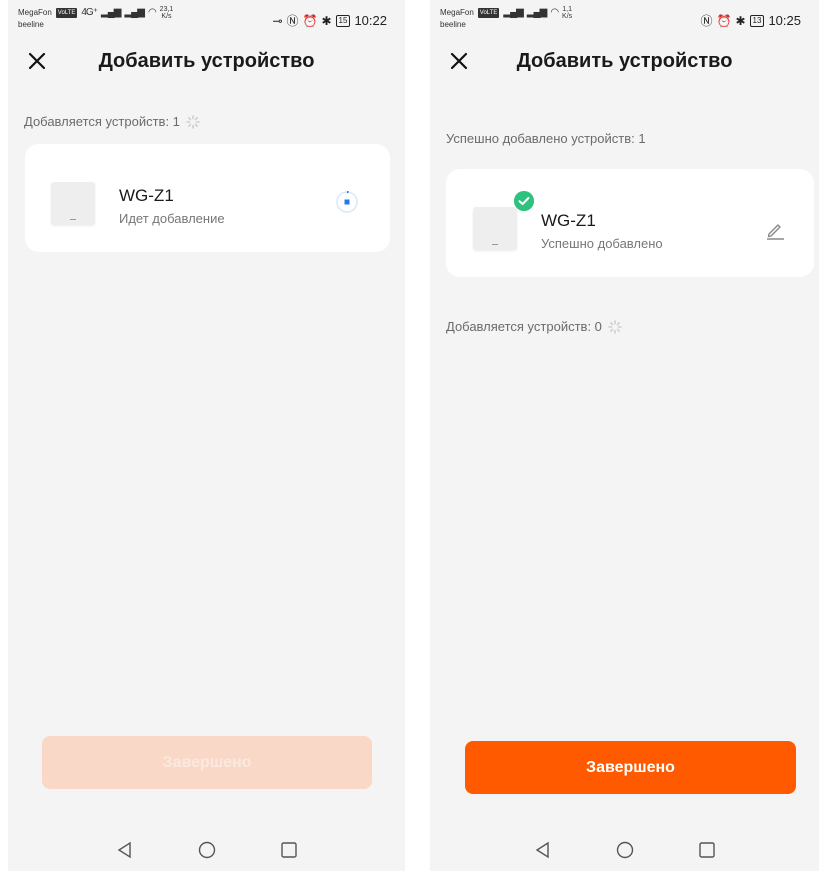 This screenshot has height=871, width=819. Describe the element at coordinates (524, 326) in the screenshot. I see `adding-count-text: Добавляется устройств: 0` at that location.